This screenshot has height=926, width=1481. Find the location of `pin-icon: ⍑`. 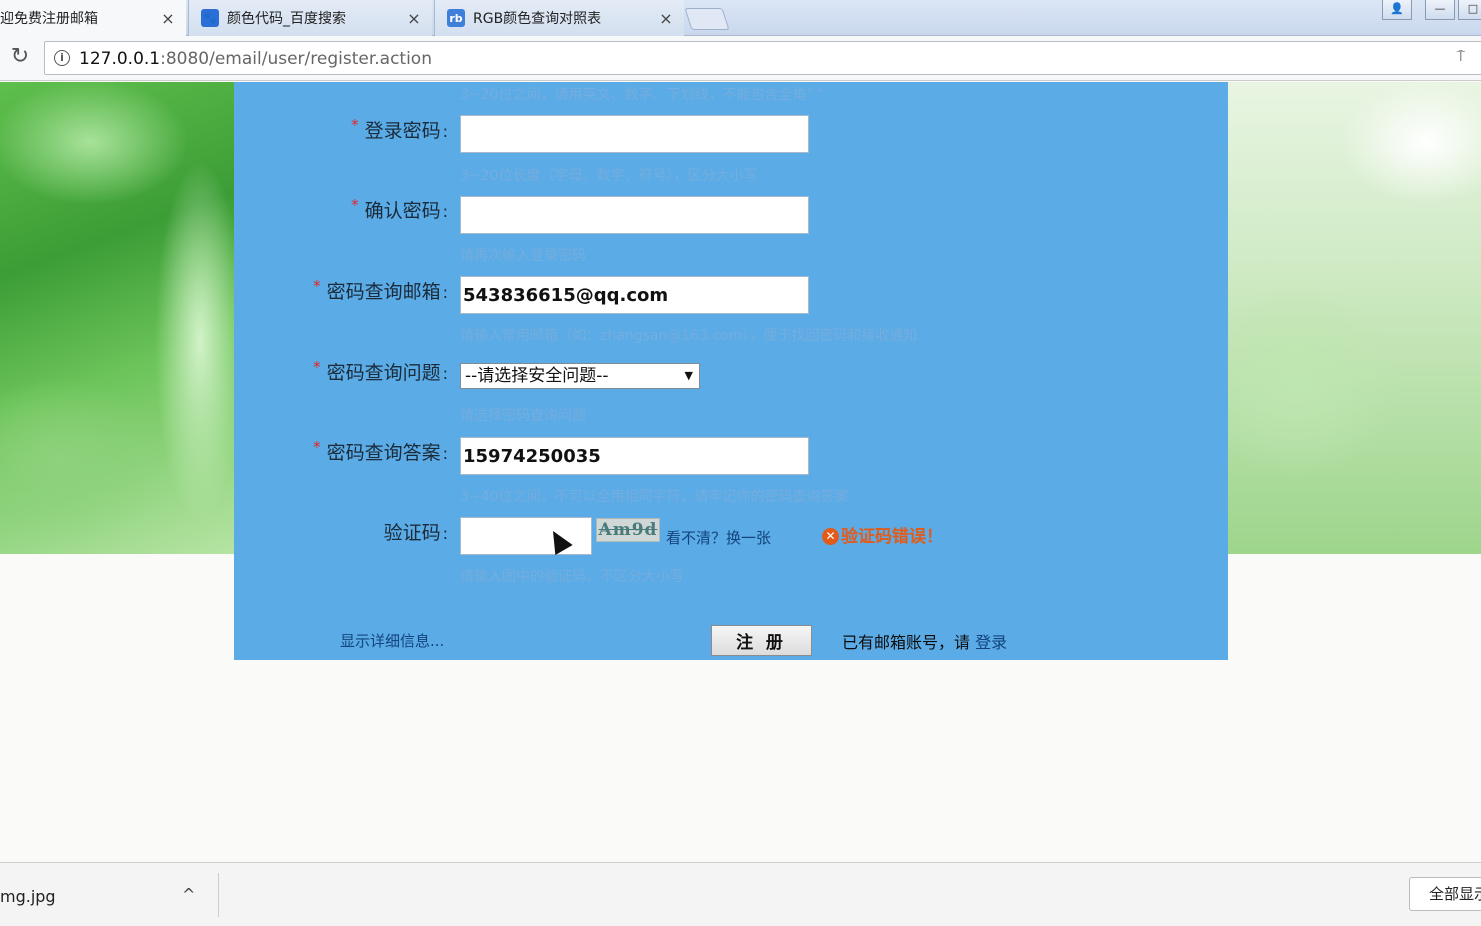

pin-icon: ⍑ is located at coordinates (1461, 57).